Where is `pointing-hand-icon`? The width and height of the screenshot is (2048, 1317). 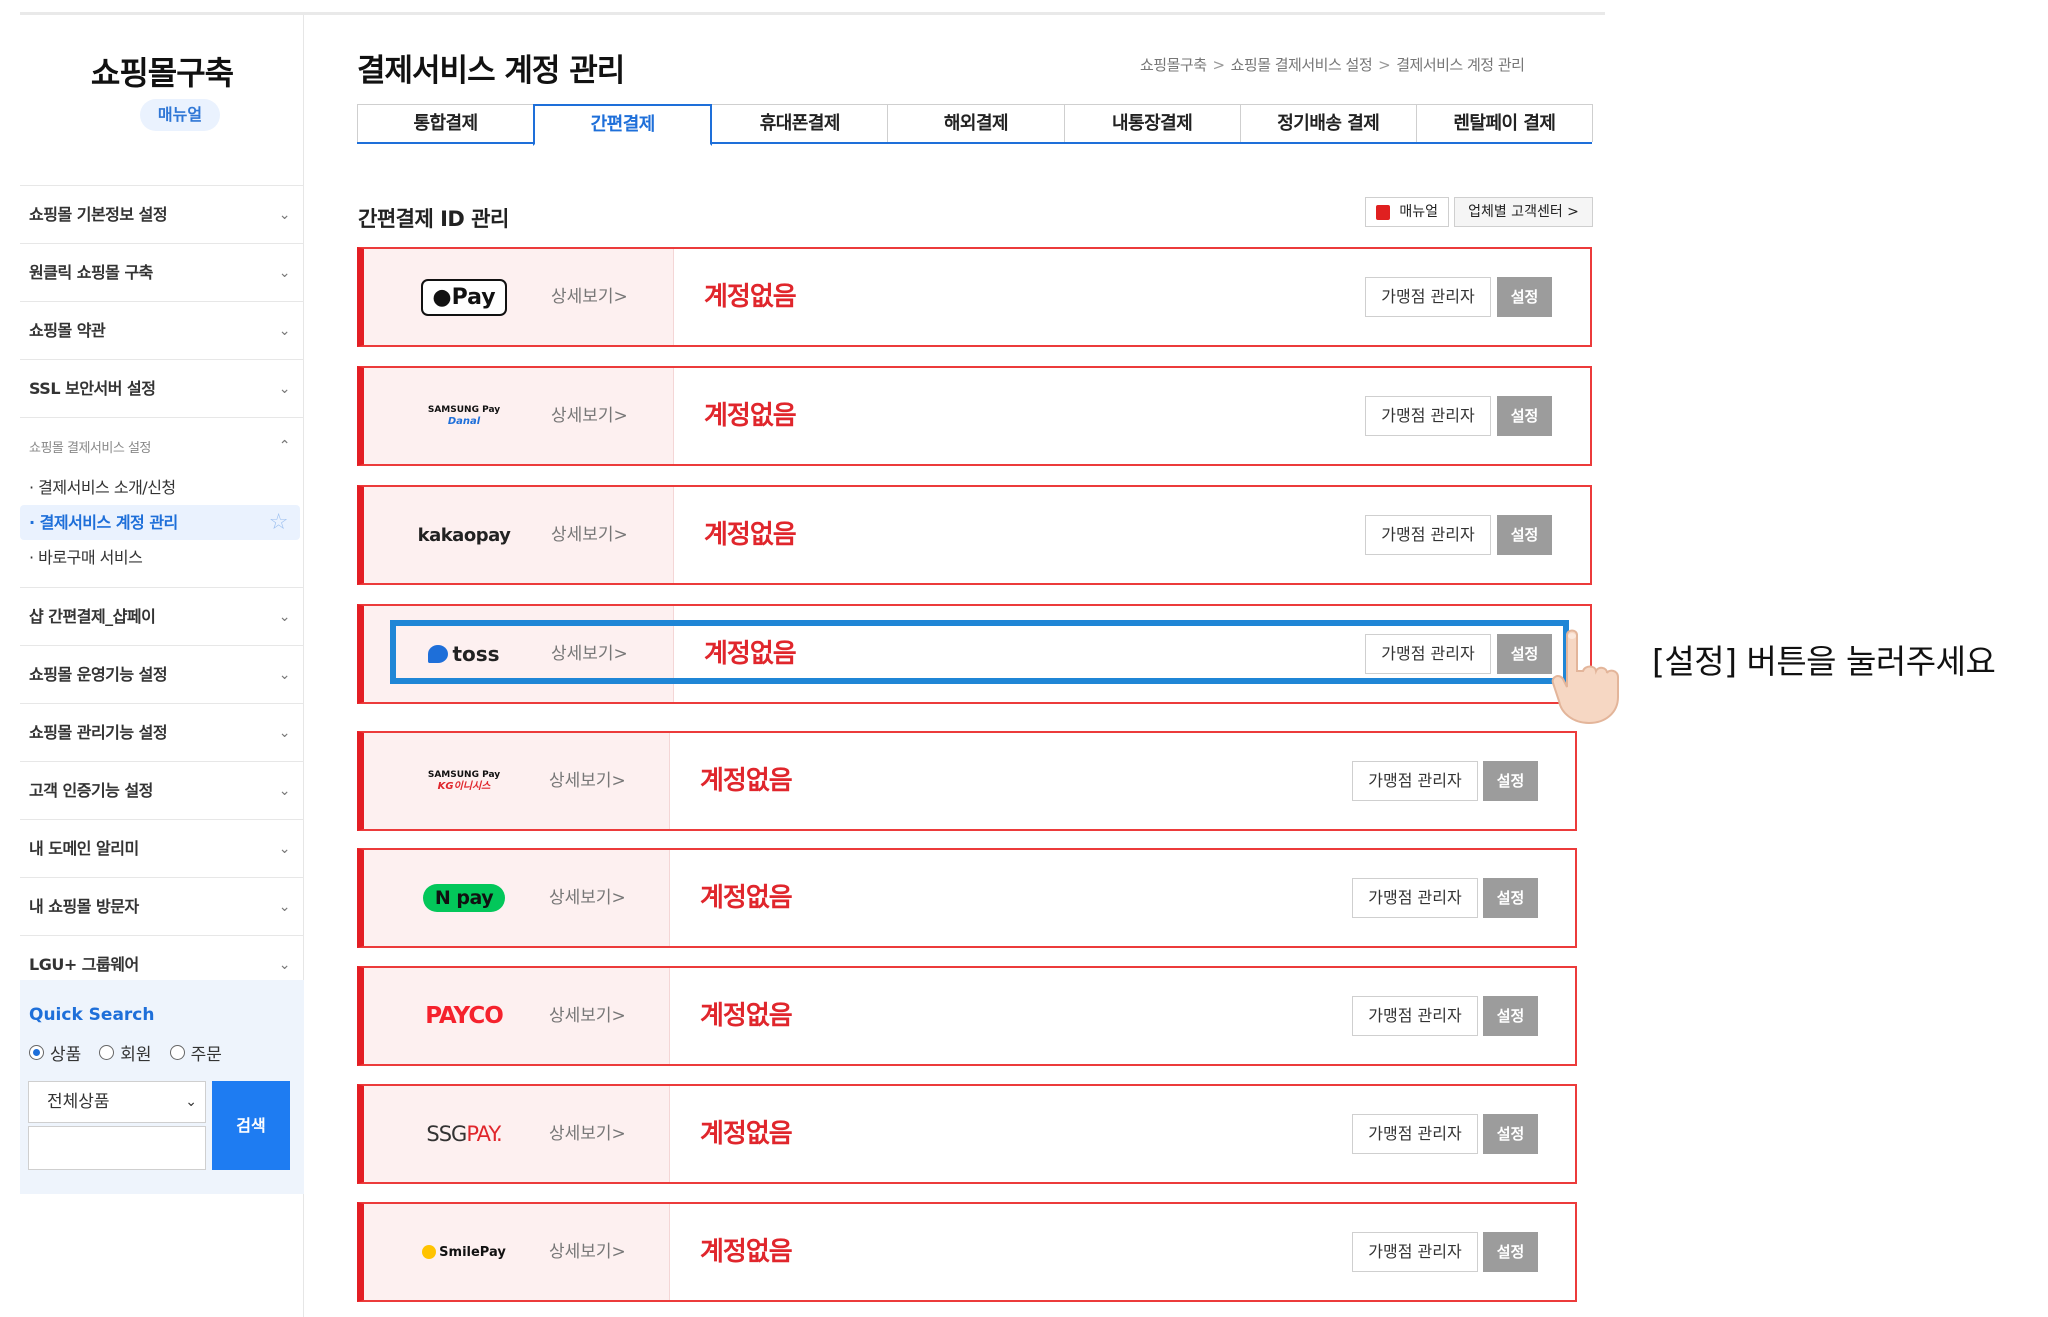
pointing-hand-icon is located at coordinates (1585, 677).